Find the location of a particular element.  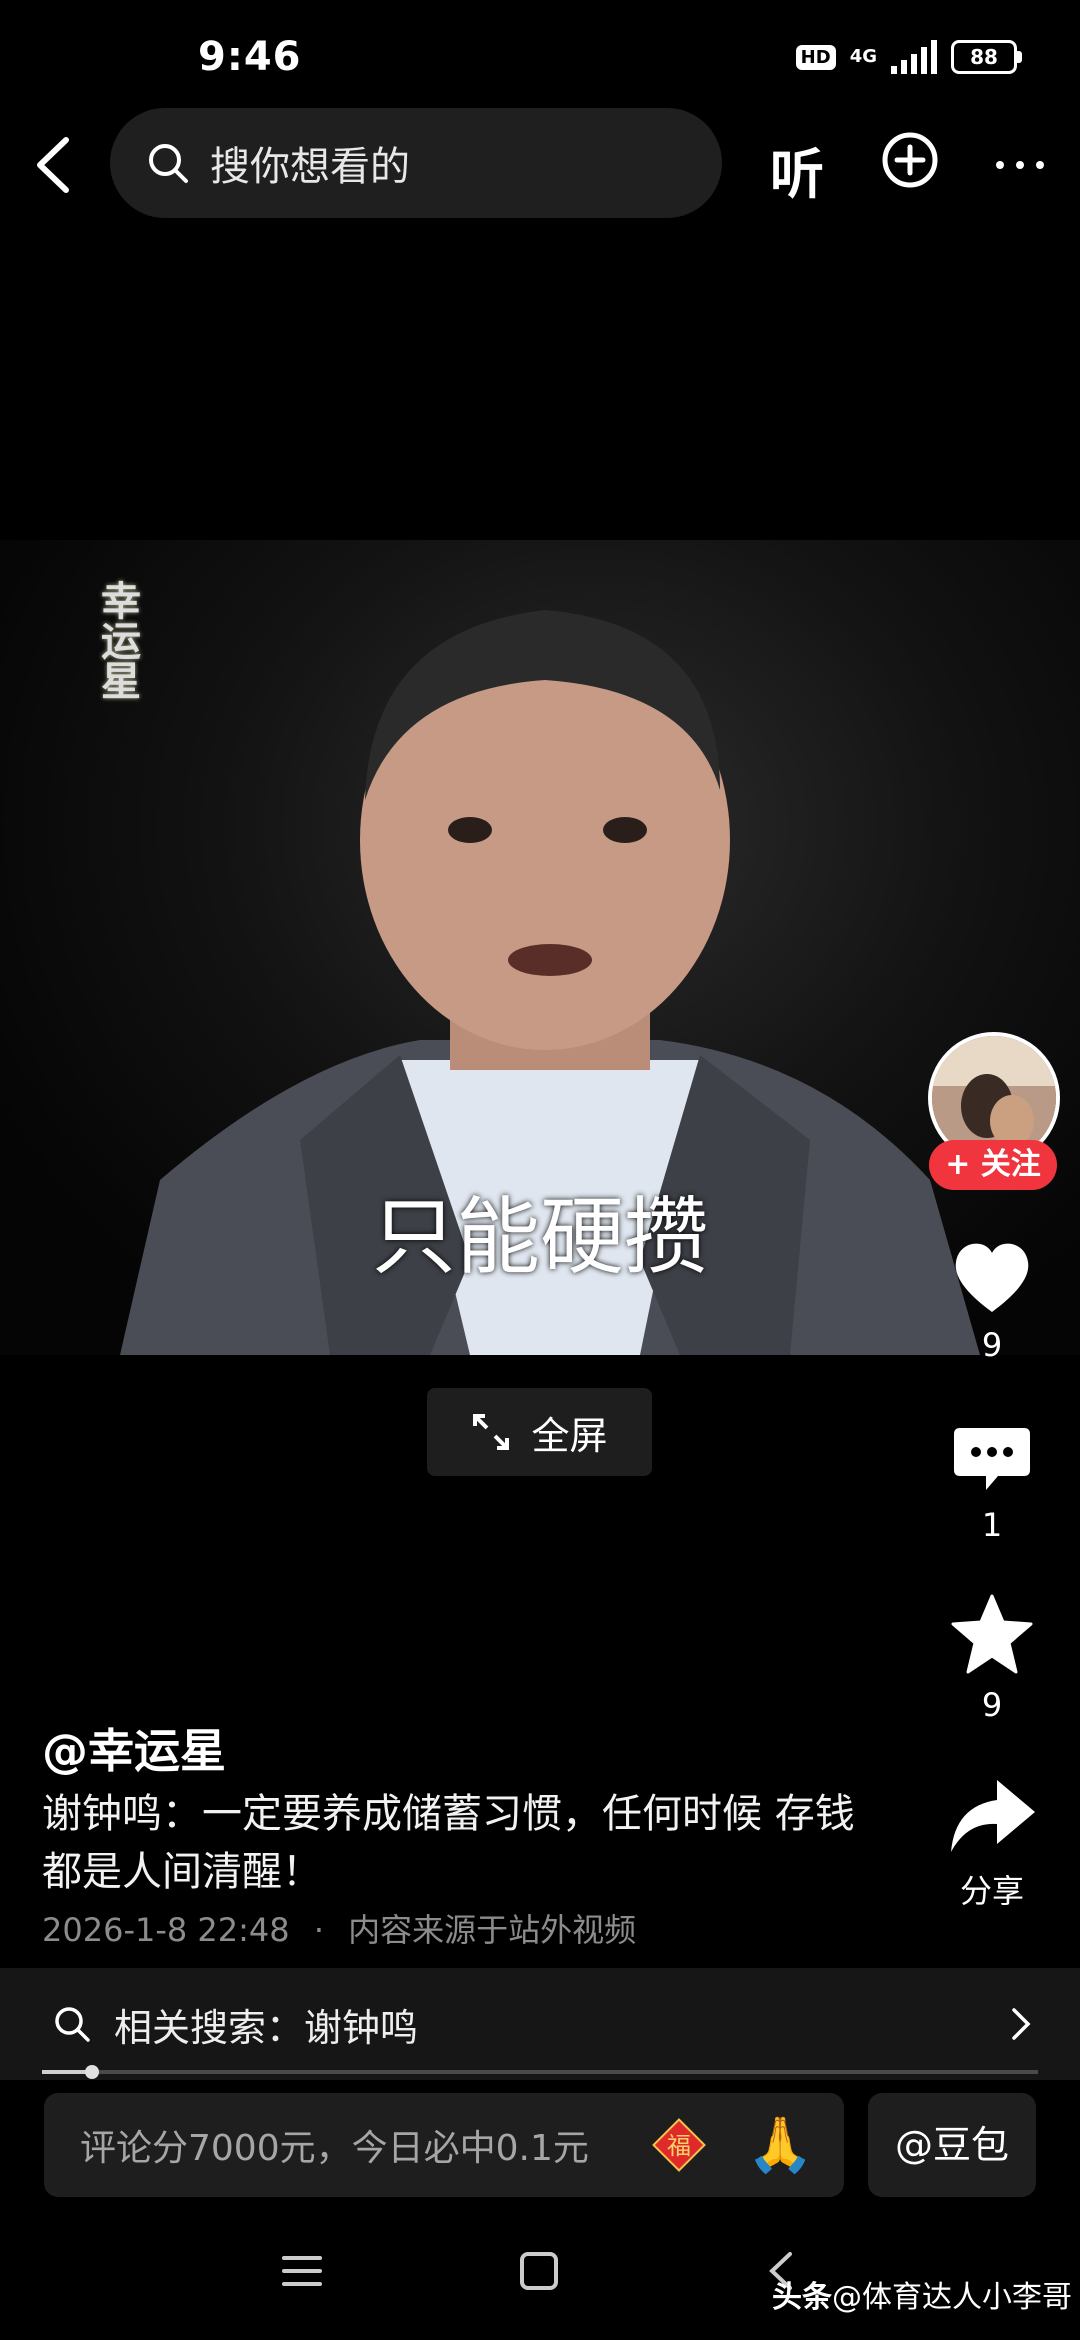

network-type: 4G is located at coordinates (863, 56).